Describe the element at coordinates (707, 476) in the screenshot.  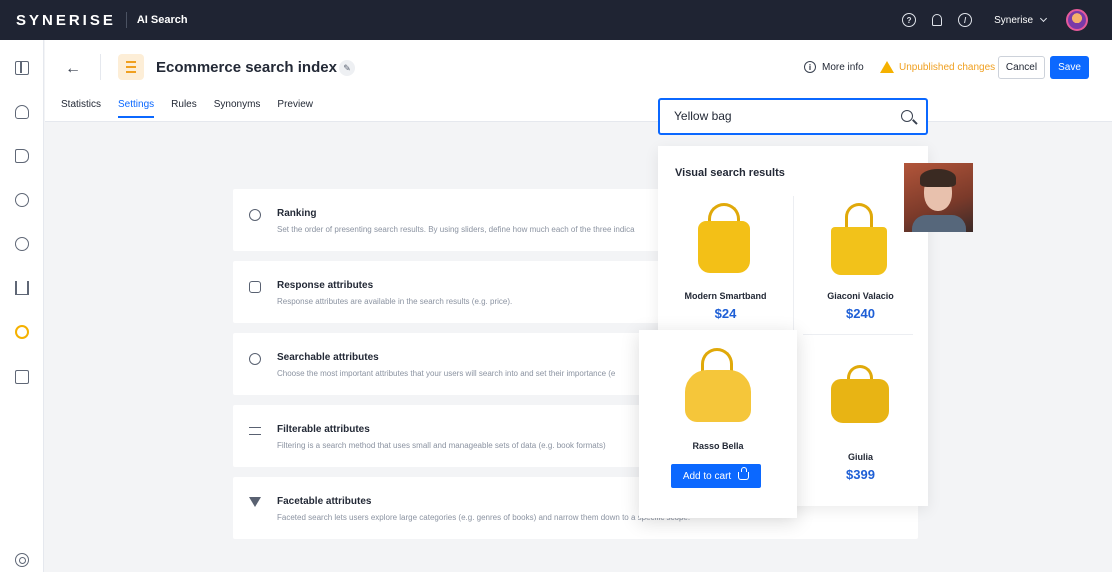
I see `add-to-cart-label: Add to cart` at that location.